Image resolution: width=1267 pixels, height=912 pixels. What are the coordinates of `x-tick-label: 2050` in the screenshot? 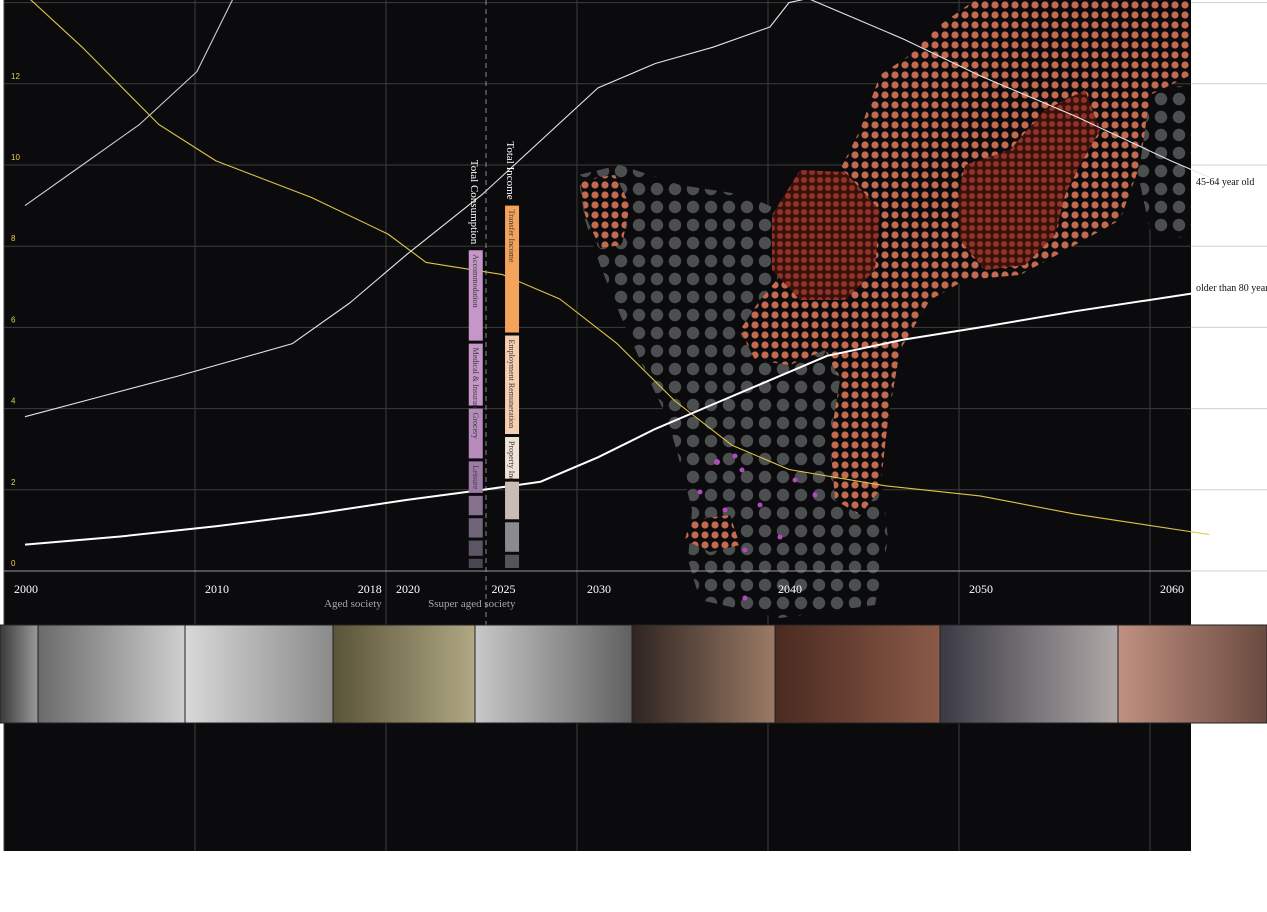 It's located at (981, 589).